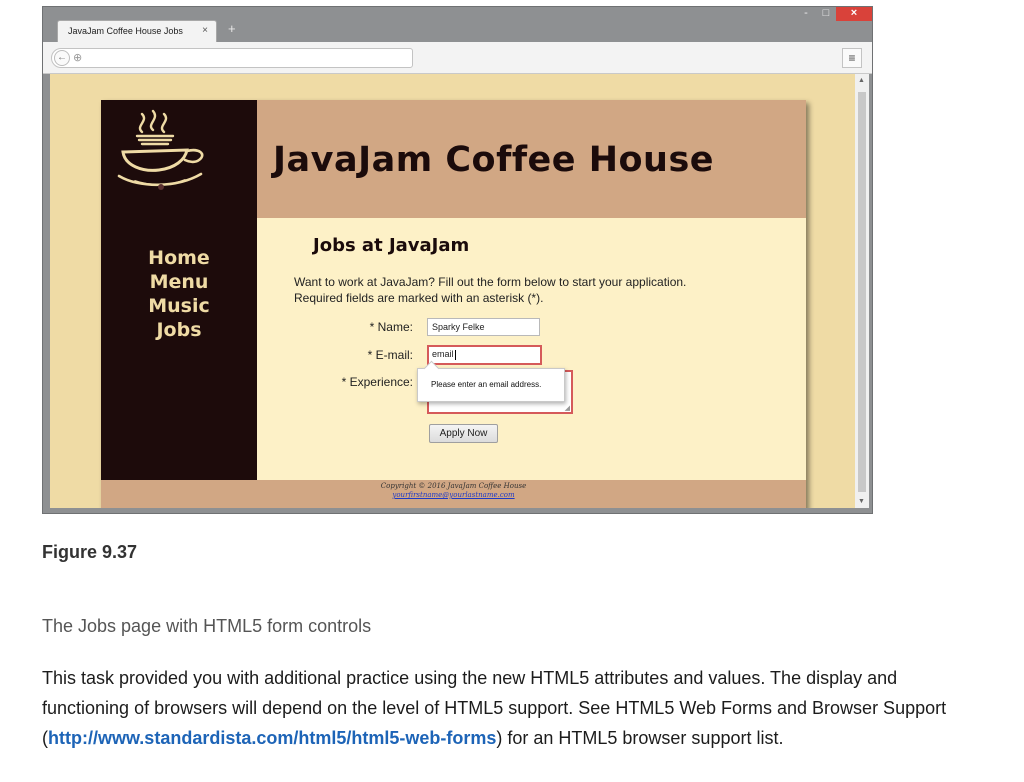  I want to click on experience-label: * Experience:, so click(377, 382).